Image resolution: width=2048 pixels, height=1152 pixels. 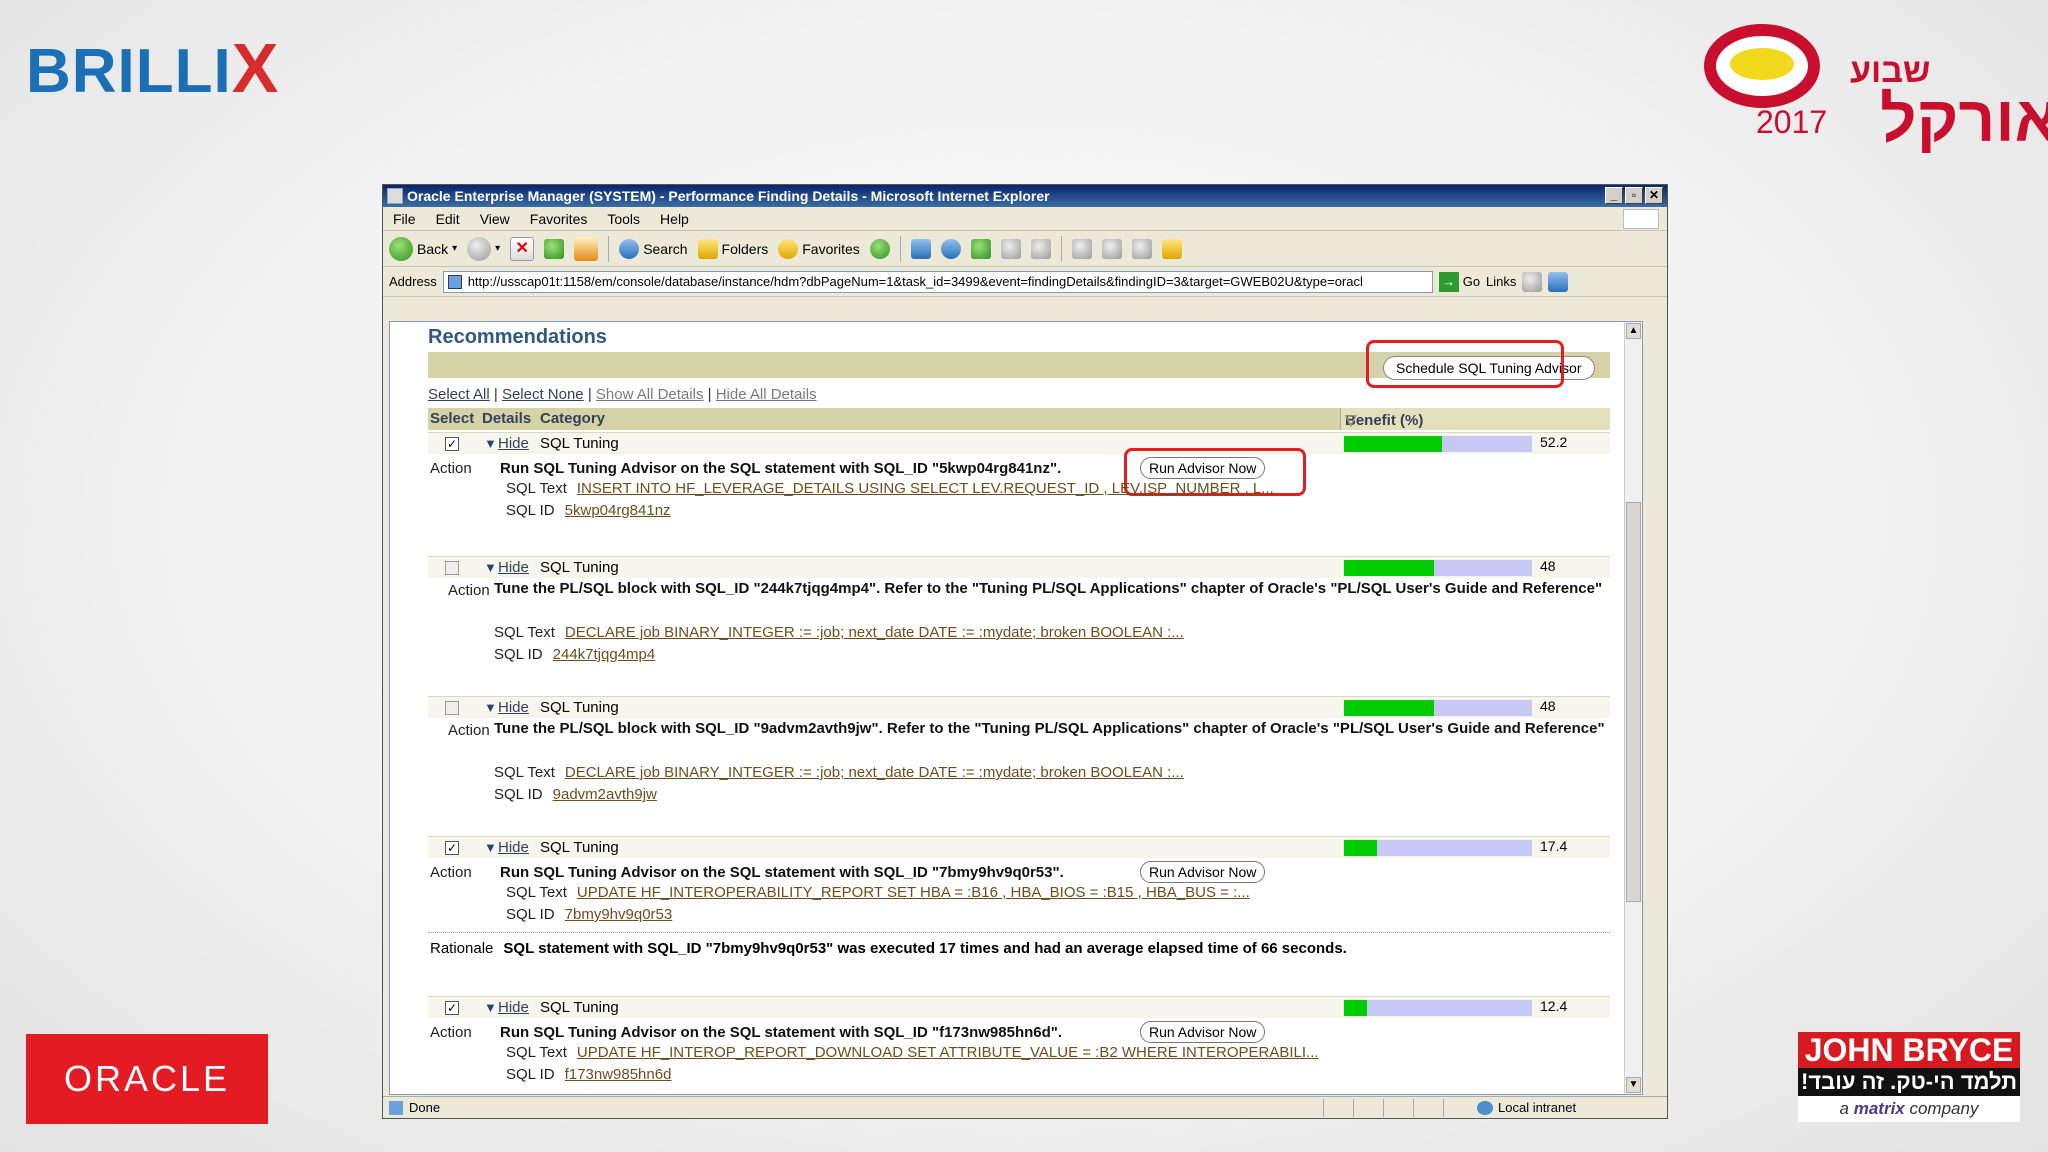 I want to click on close-button: ✕, so click(x=1654, y=195).